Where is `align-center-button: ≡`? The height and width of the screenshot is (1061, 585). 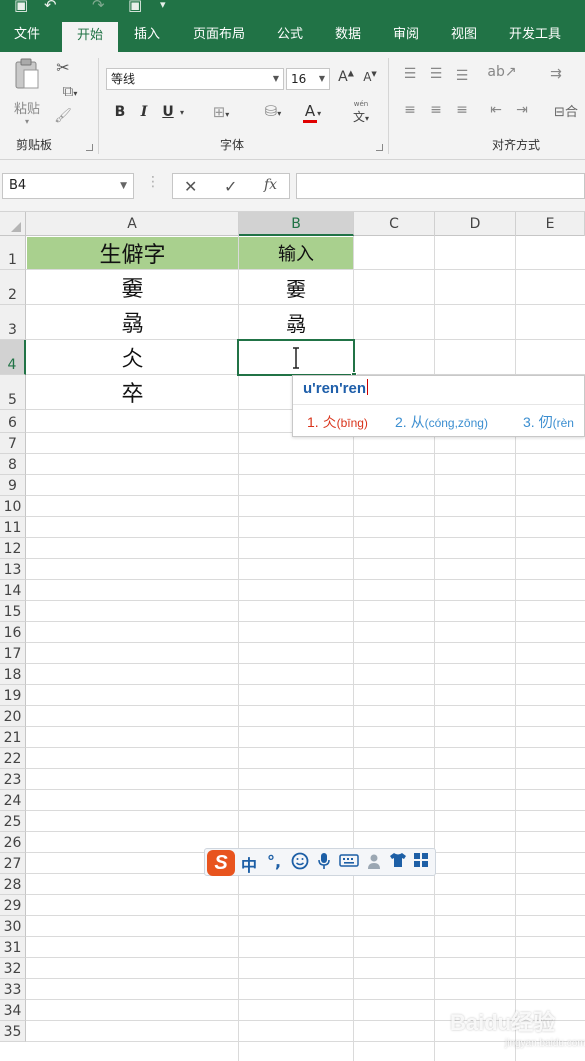
align-center-button: ≡ is located at coordinates (436, 110).